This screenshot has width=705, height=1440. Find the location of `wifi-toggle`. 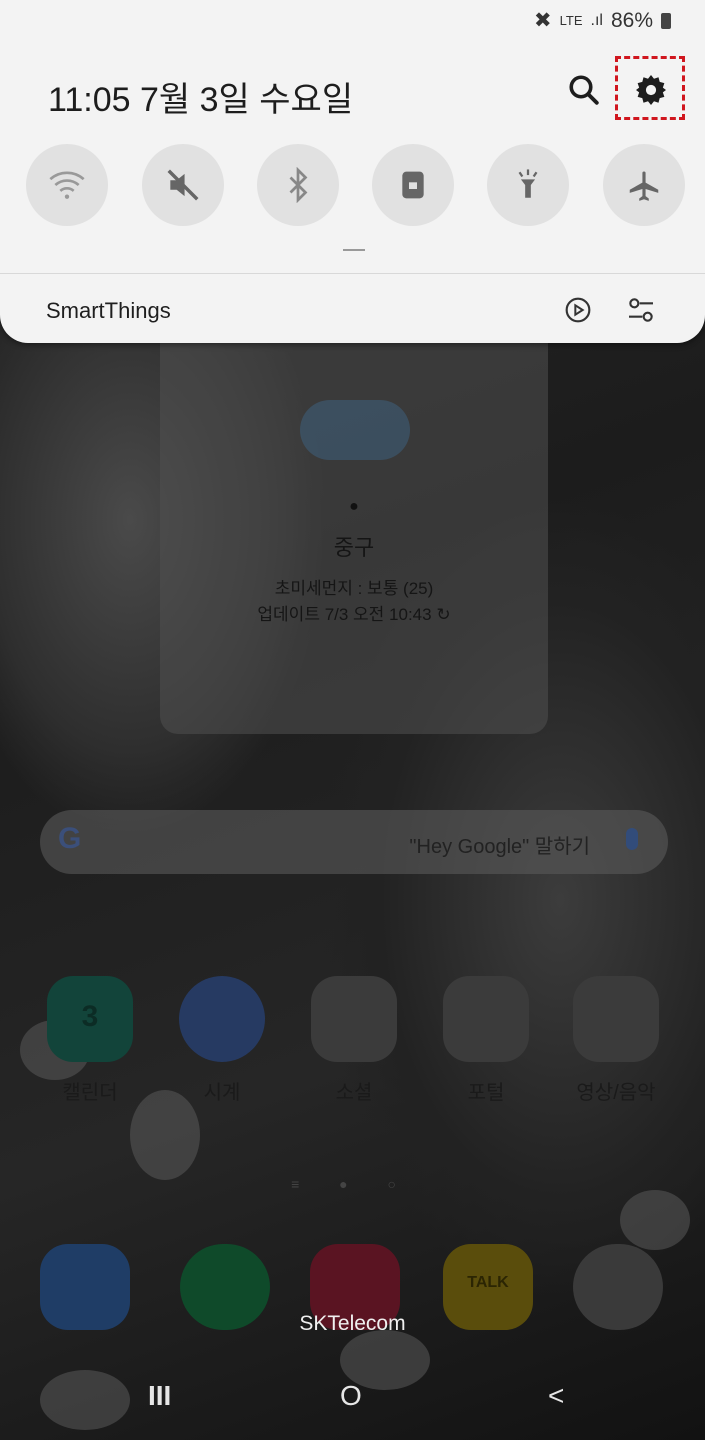

wifi-toggle is located at coordinates (67, 185).